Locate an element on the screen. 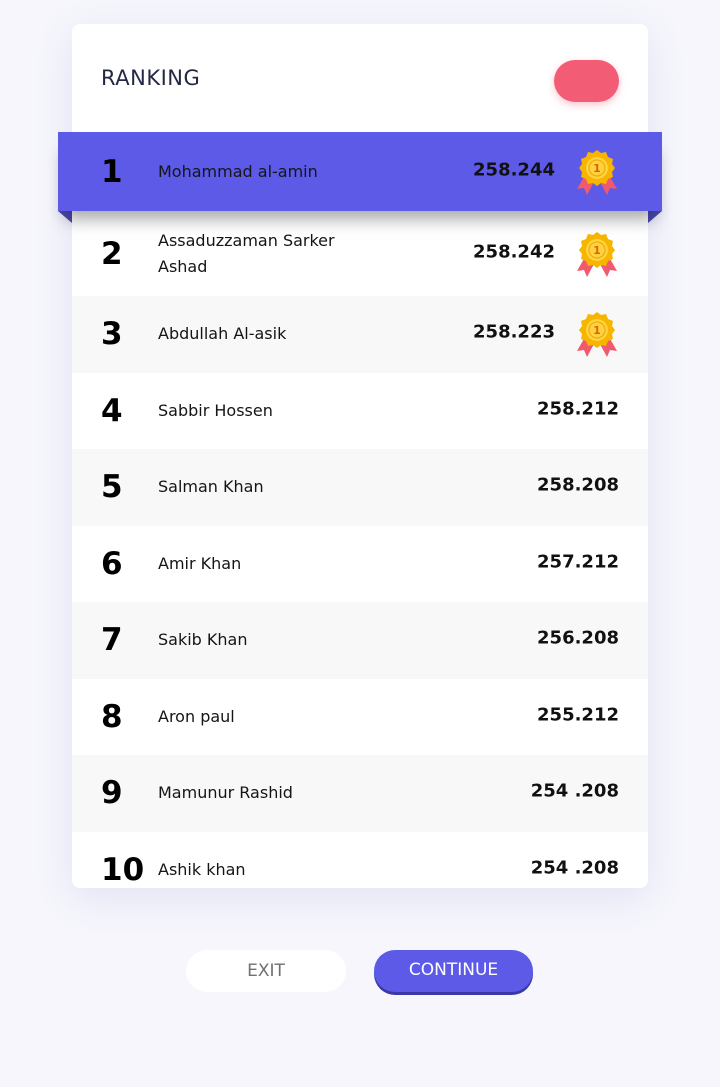 The height and width of the screenshot is (1087, 720). rank-number: 9 is located at coordinates (112, 793).